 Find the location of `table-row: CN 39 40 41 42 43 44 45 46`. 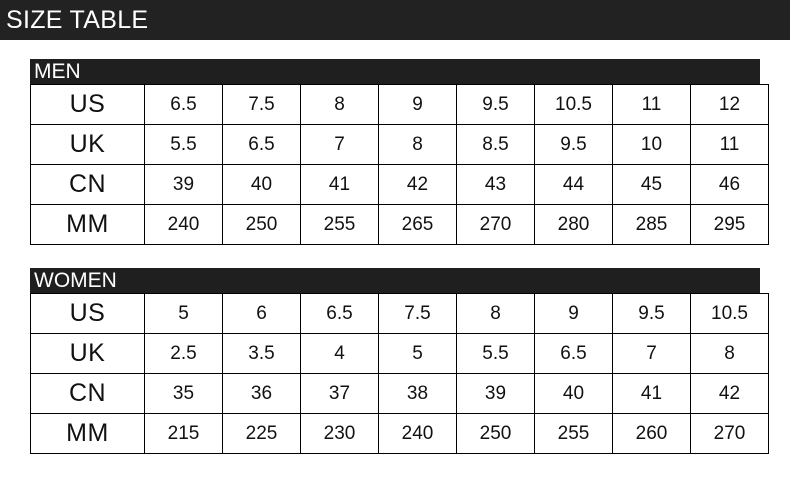

table-row: CN 39 40 41 42 43 44 45 46 is located at coordinates (399, 184).